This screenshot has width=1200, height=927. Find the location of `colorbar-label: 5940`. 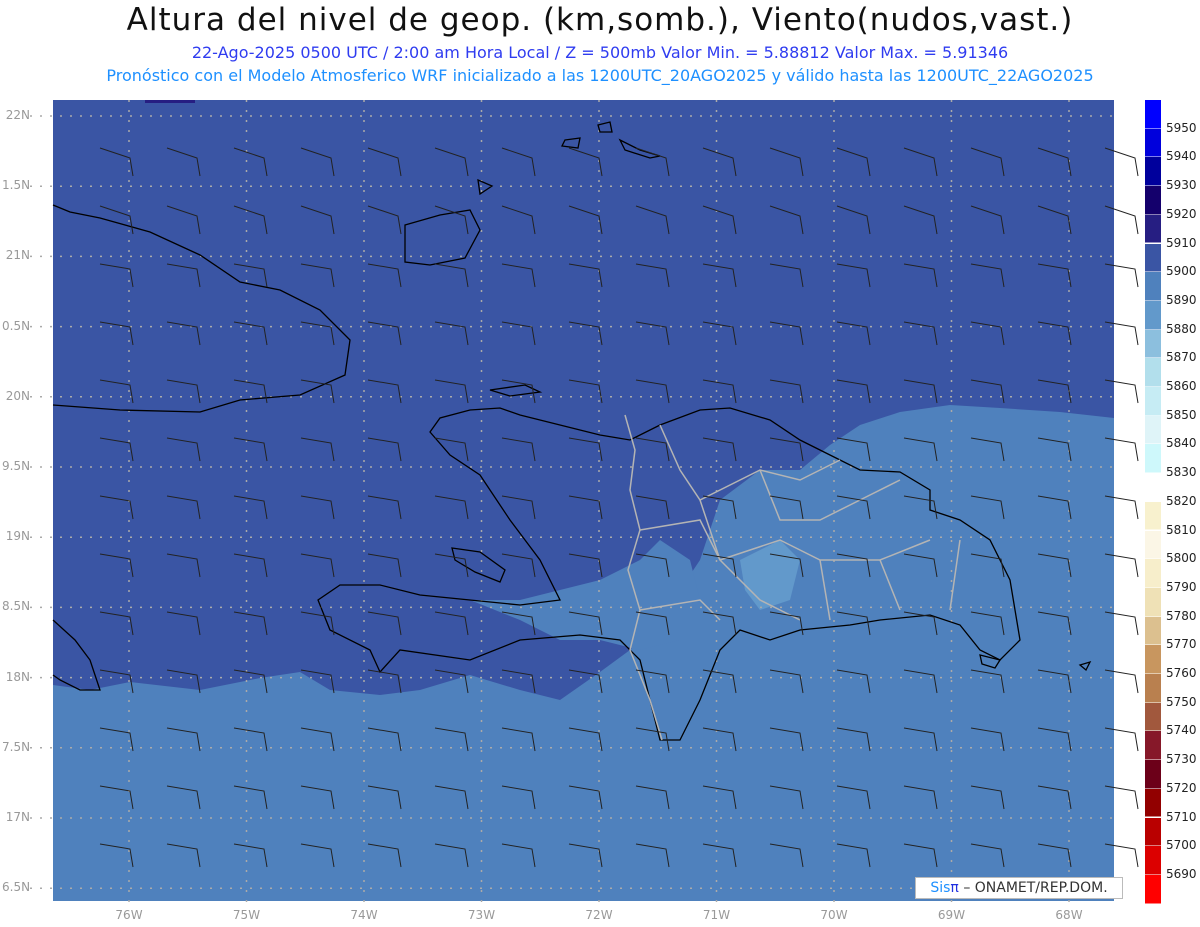

colorbar-label: 5940 is located at coordinates (1181, 156).